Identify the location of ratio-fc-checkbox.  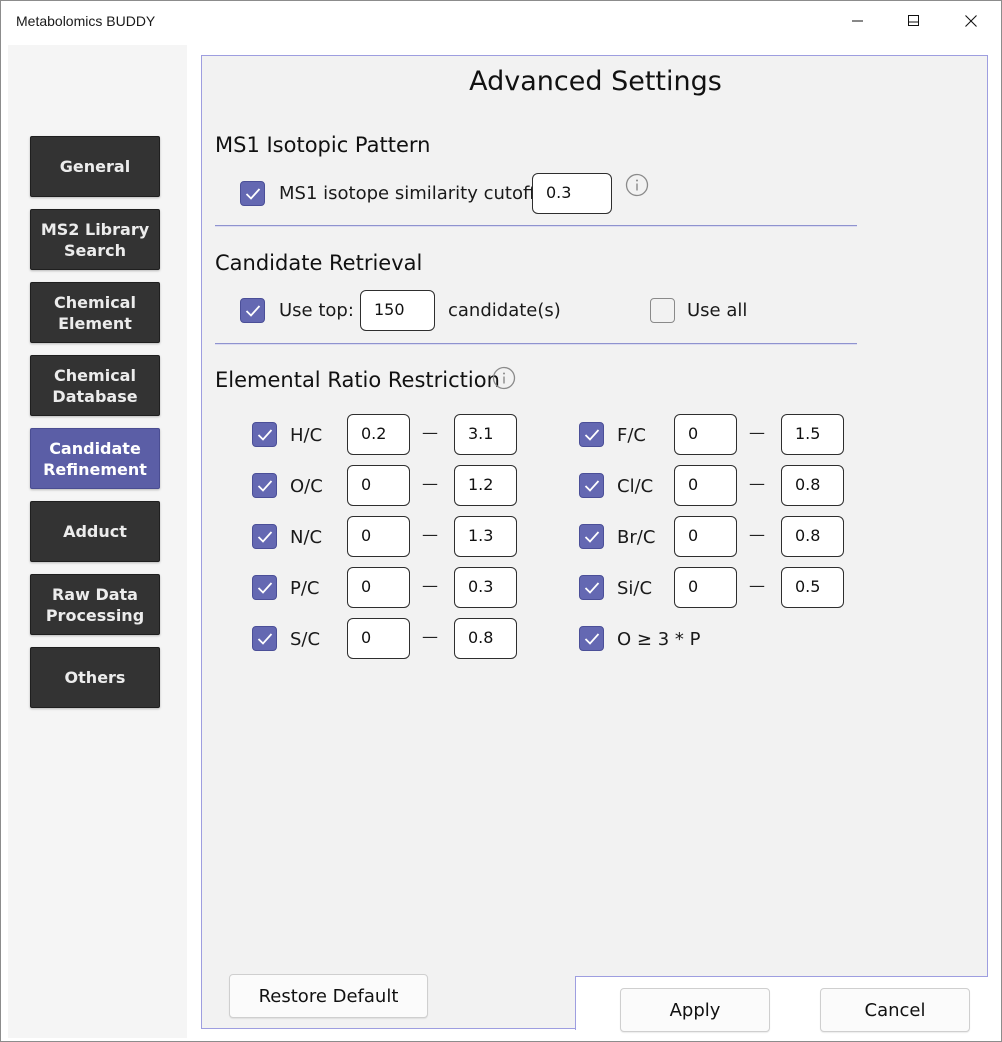
(591, 434).